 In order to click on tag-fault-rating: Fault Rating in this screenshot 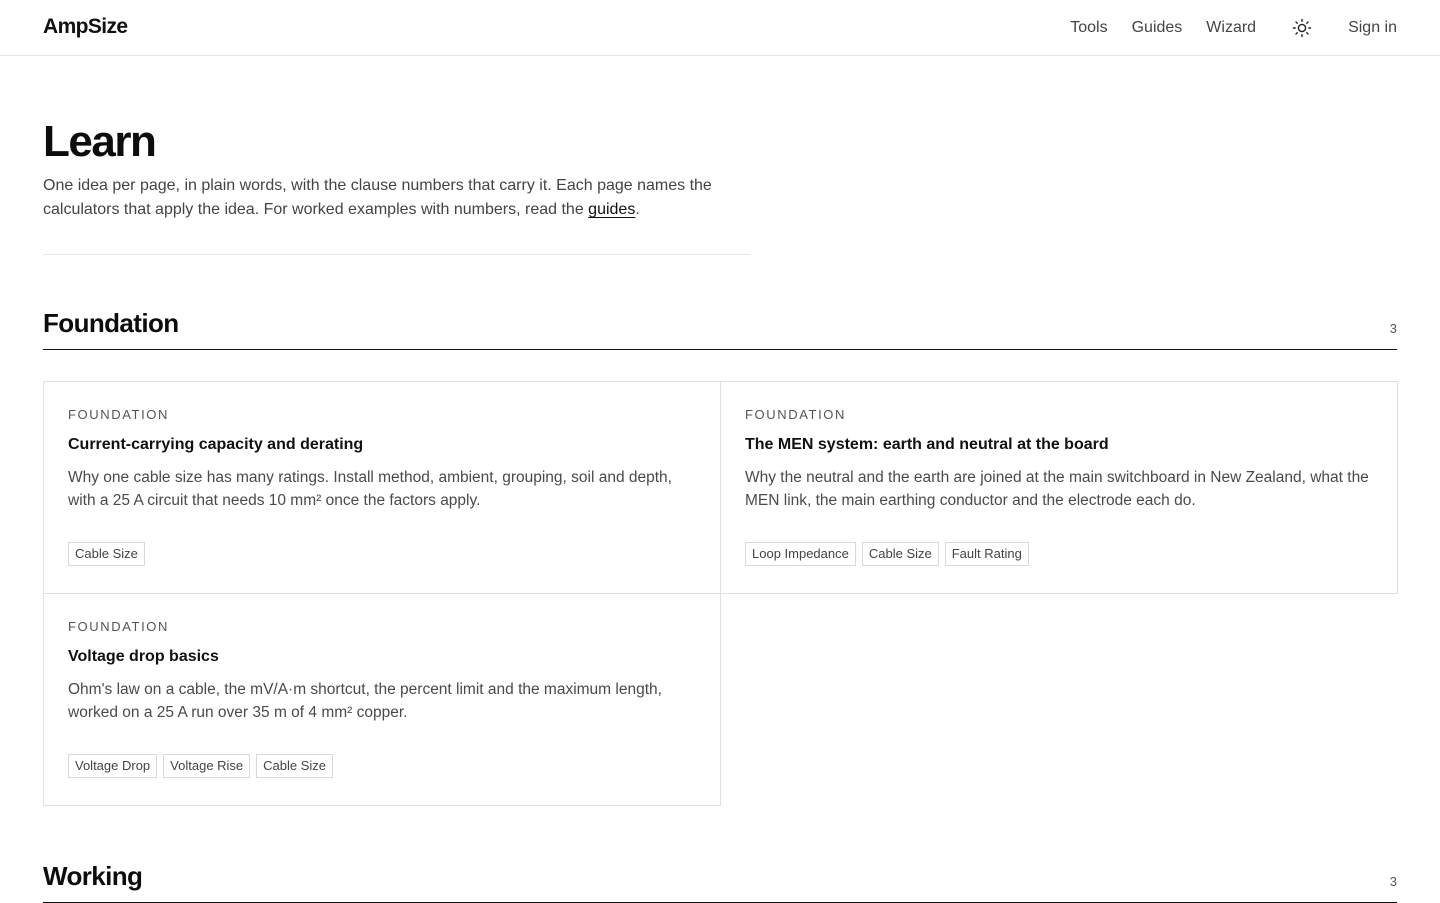, I will do `click(986, 554)`.